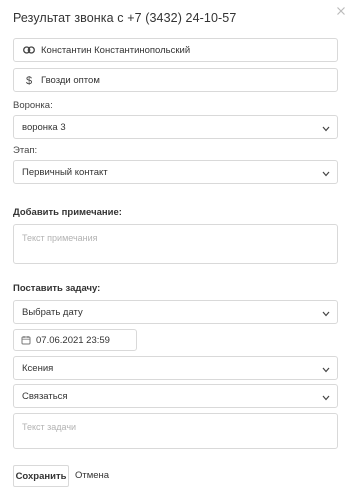 Image resolution: width=352 pixels, height=500 pixels. I want to click on task-label: Поставить задачу:, so click(57, 288).